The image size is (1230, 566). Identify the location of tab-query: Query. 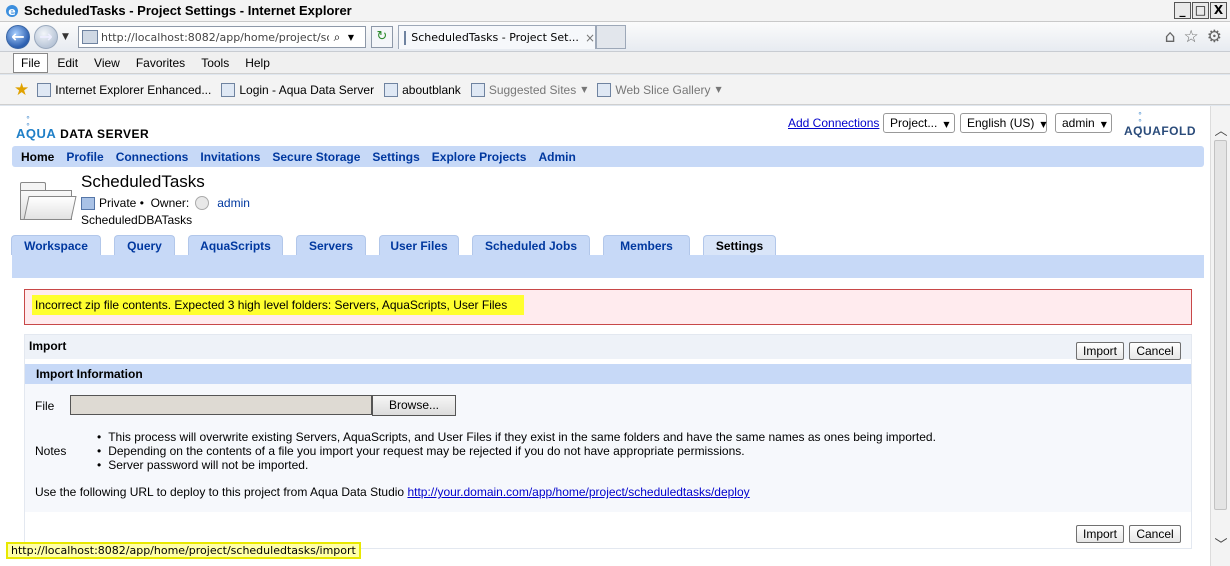
(144, 245).